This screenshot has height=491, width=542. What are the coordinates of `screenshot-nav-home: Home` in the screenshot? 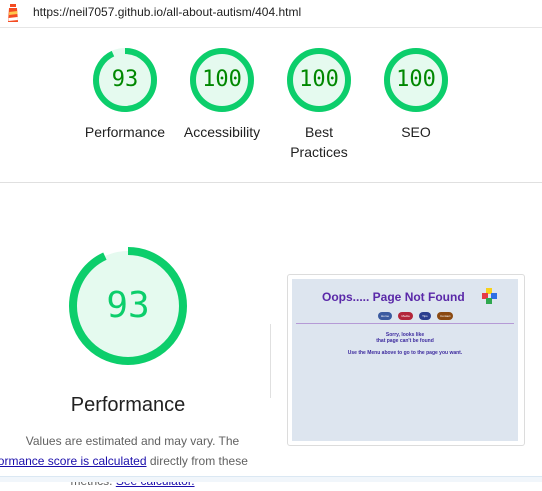 It's located at (385, 316).